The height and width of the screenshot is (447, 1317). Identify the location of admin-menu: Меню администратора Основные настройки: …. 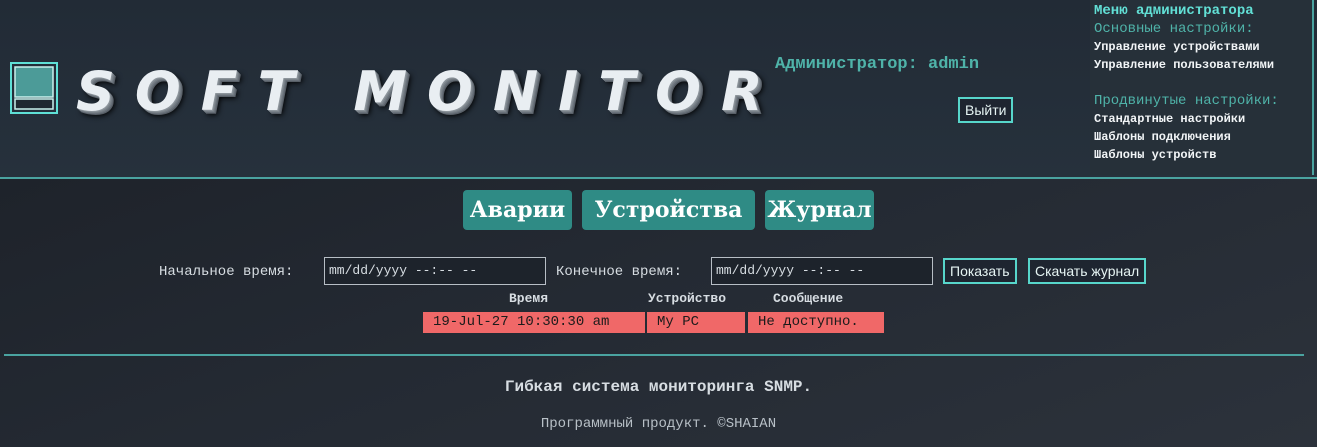
(1202, 87).